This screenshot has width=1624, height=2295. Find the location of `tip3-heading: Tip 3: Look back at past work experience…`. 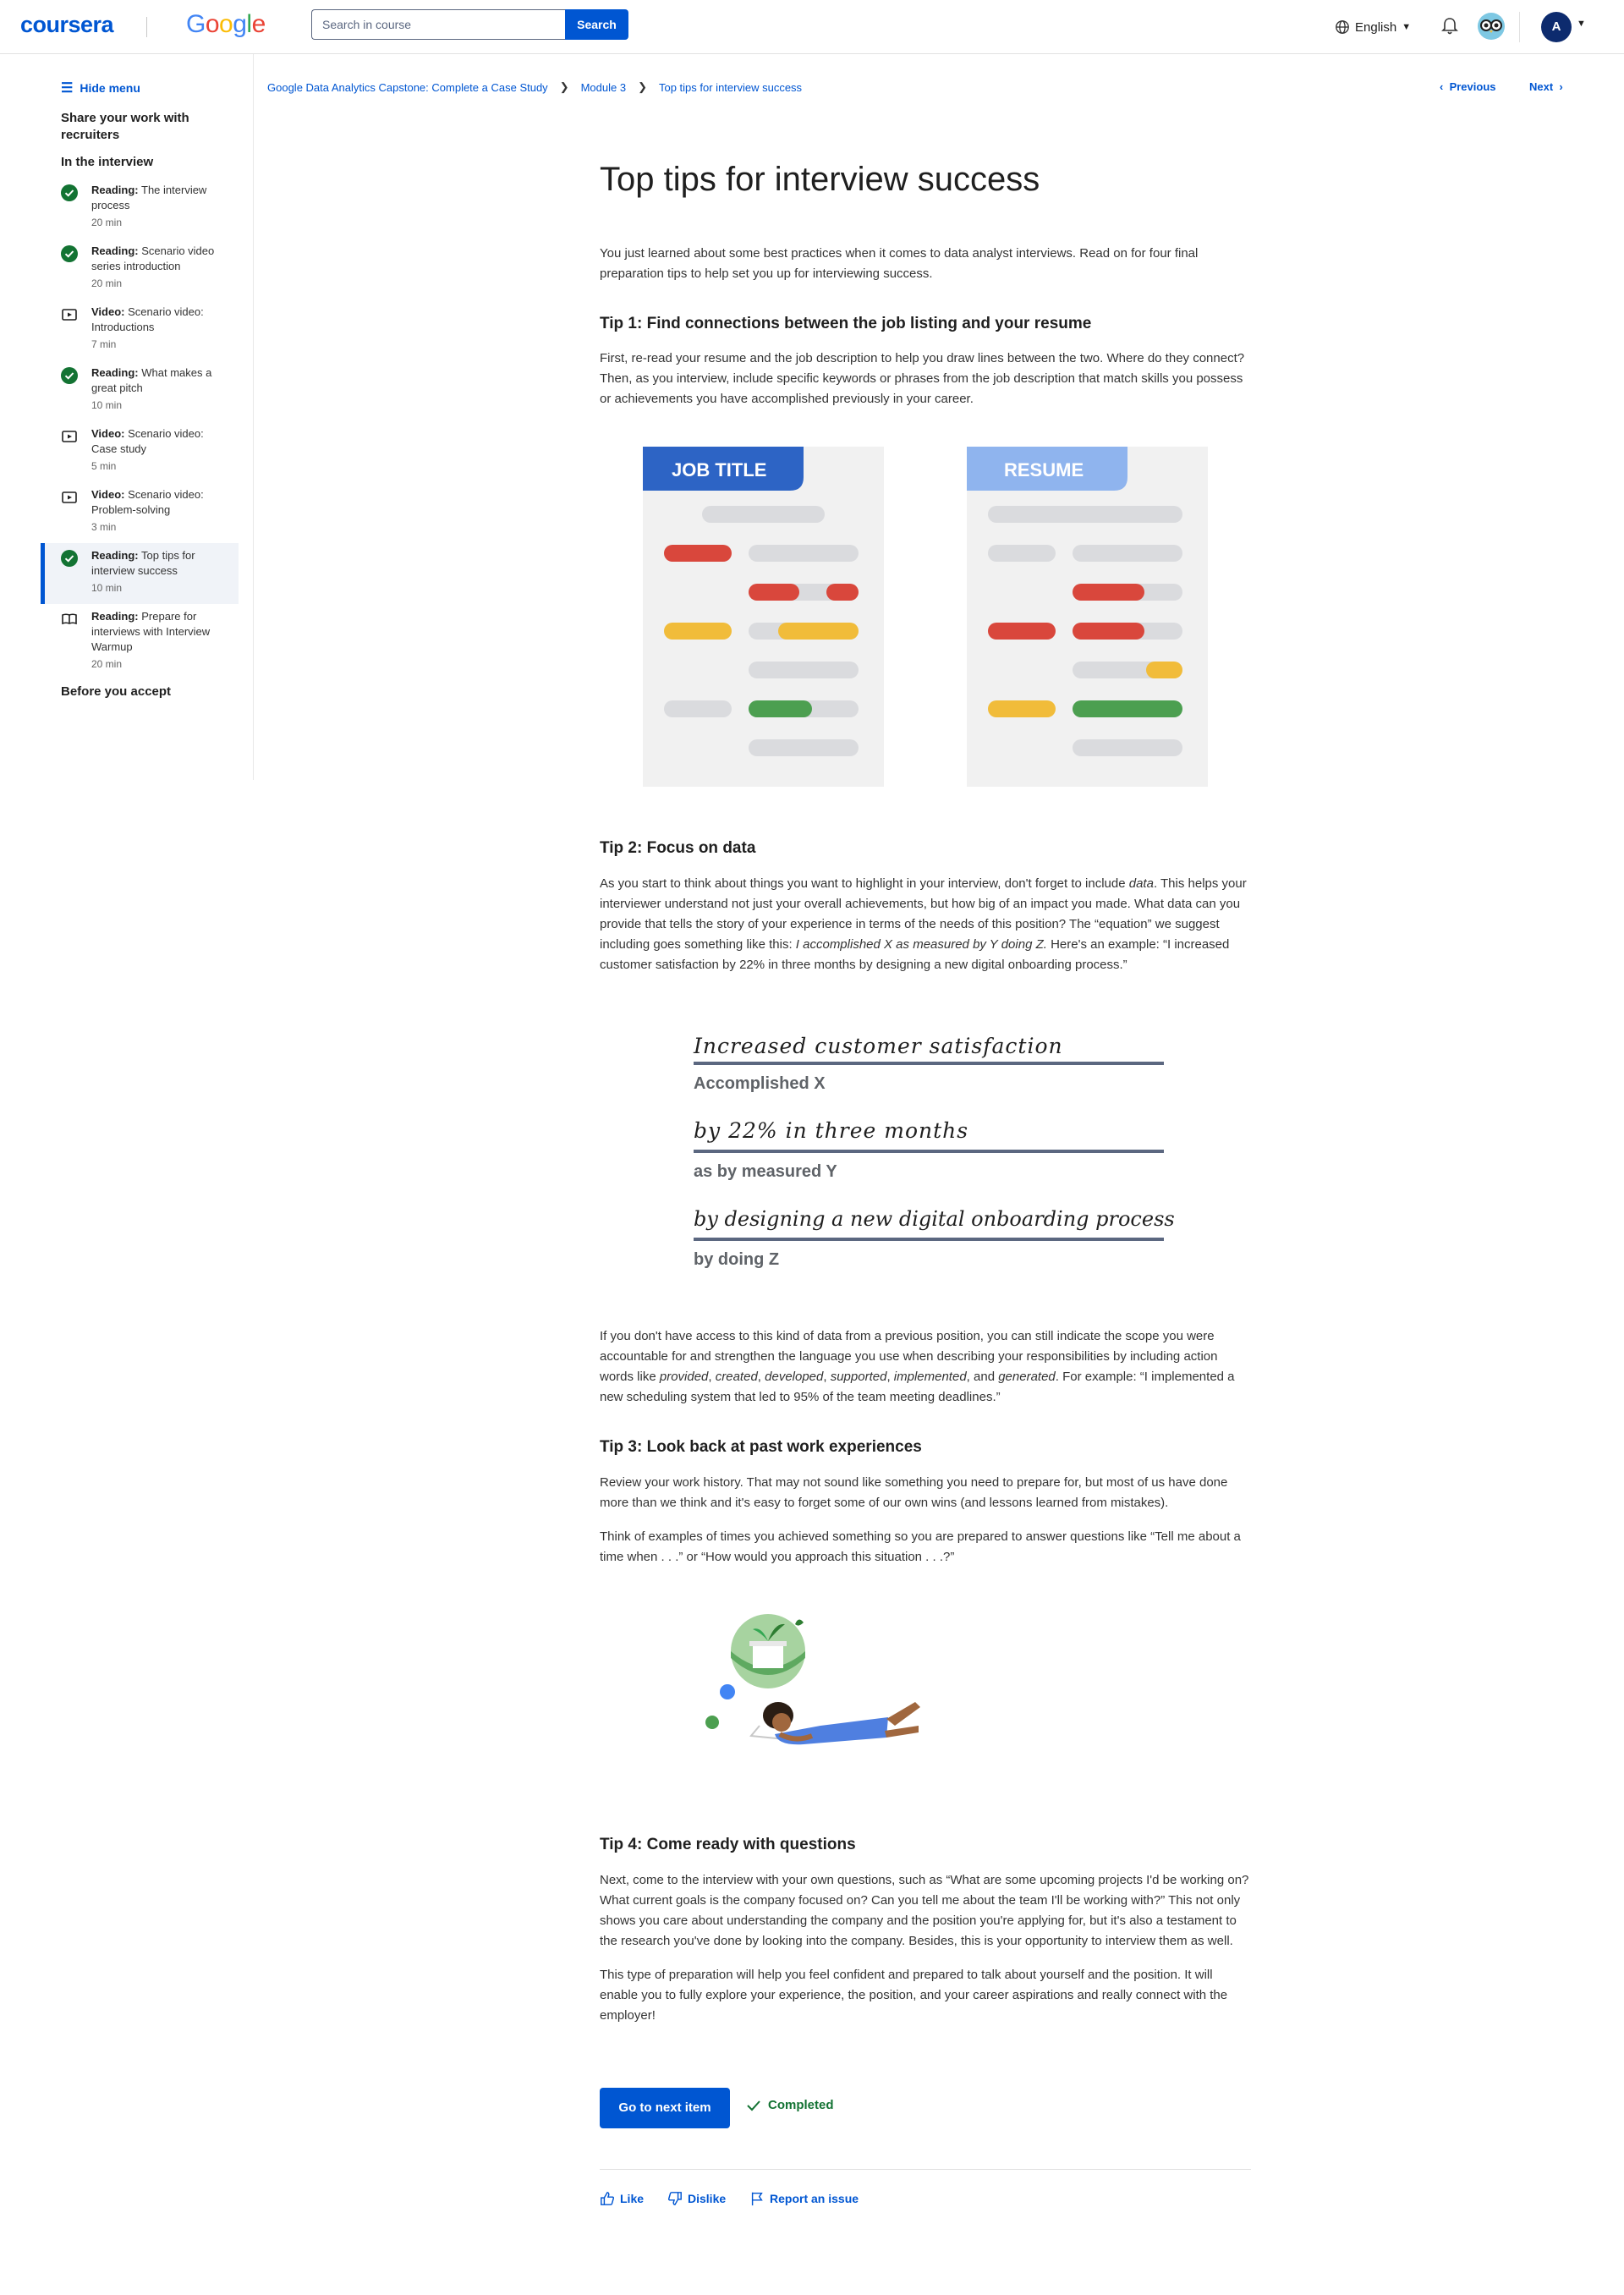

tip3-heading: Tip 3: Look back at past work experience… is located at coordinates (761, 1447).